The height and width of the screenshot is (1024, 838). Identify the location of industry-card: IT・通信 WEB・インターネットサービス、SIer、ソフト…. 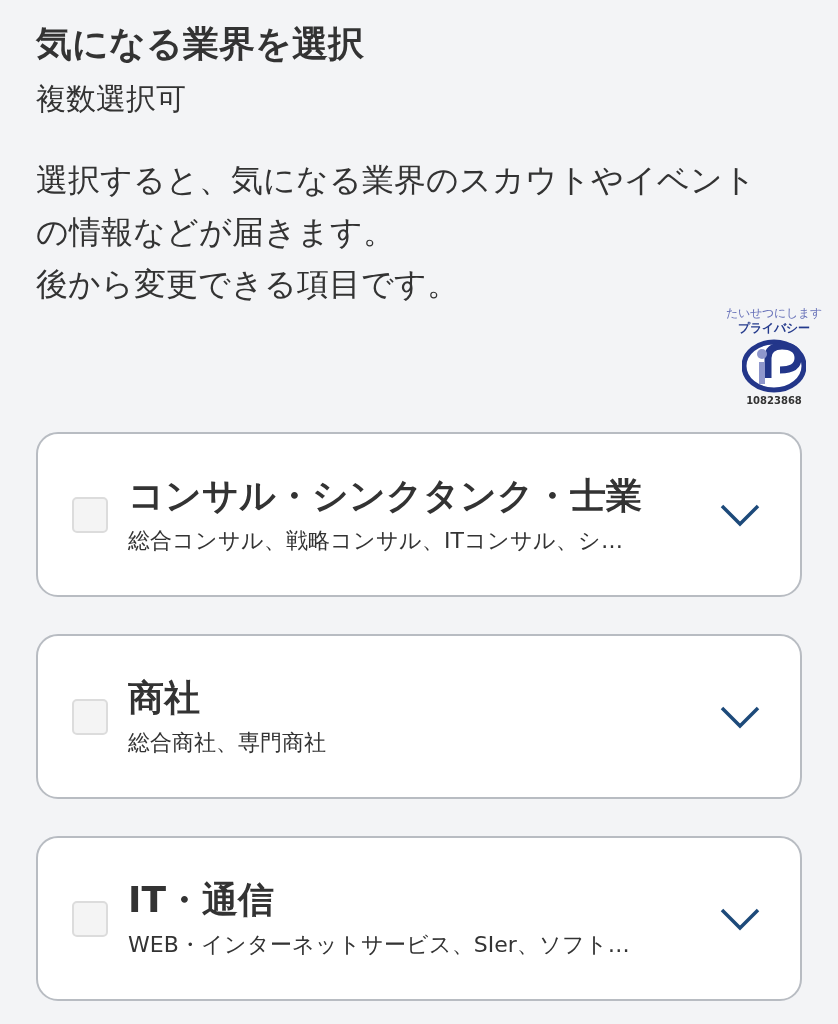
(419, 918).